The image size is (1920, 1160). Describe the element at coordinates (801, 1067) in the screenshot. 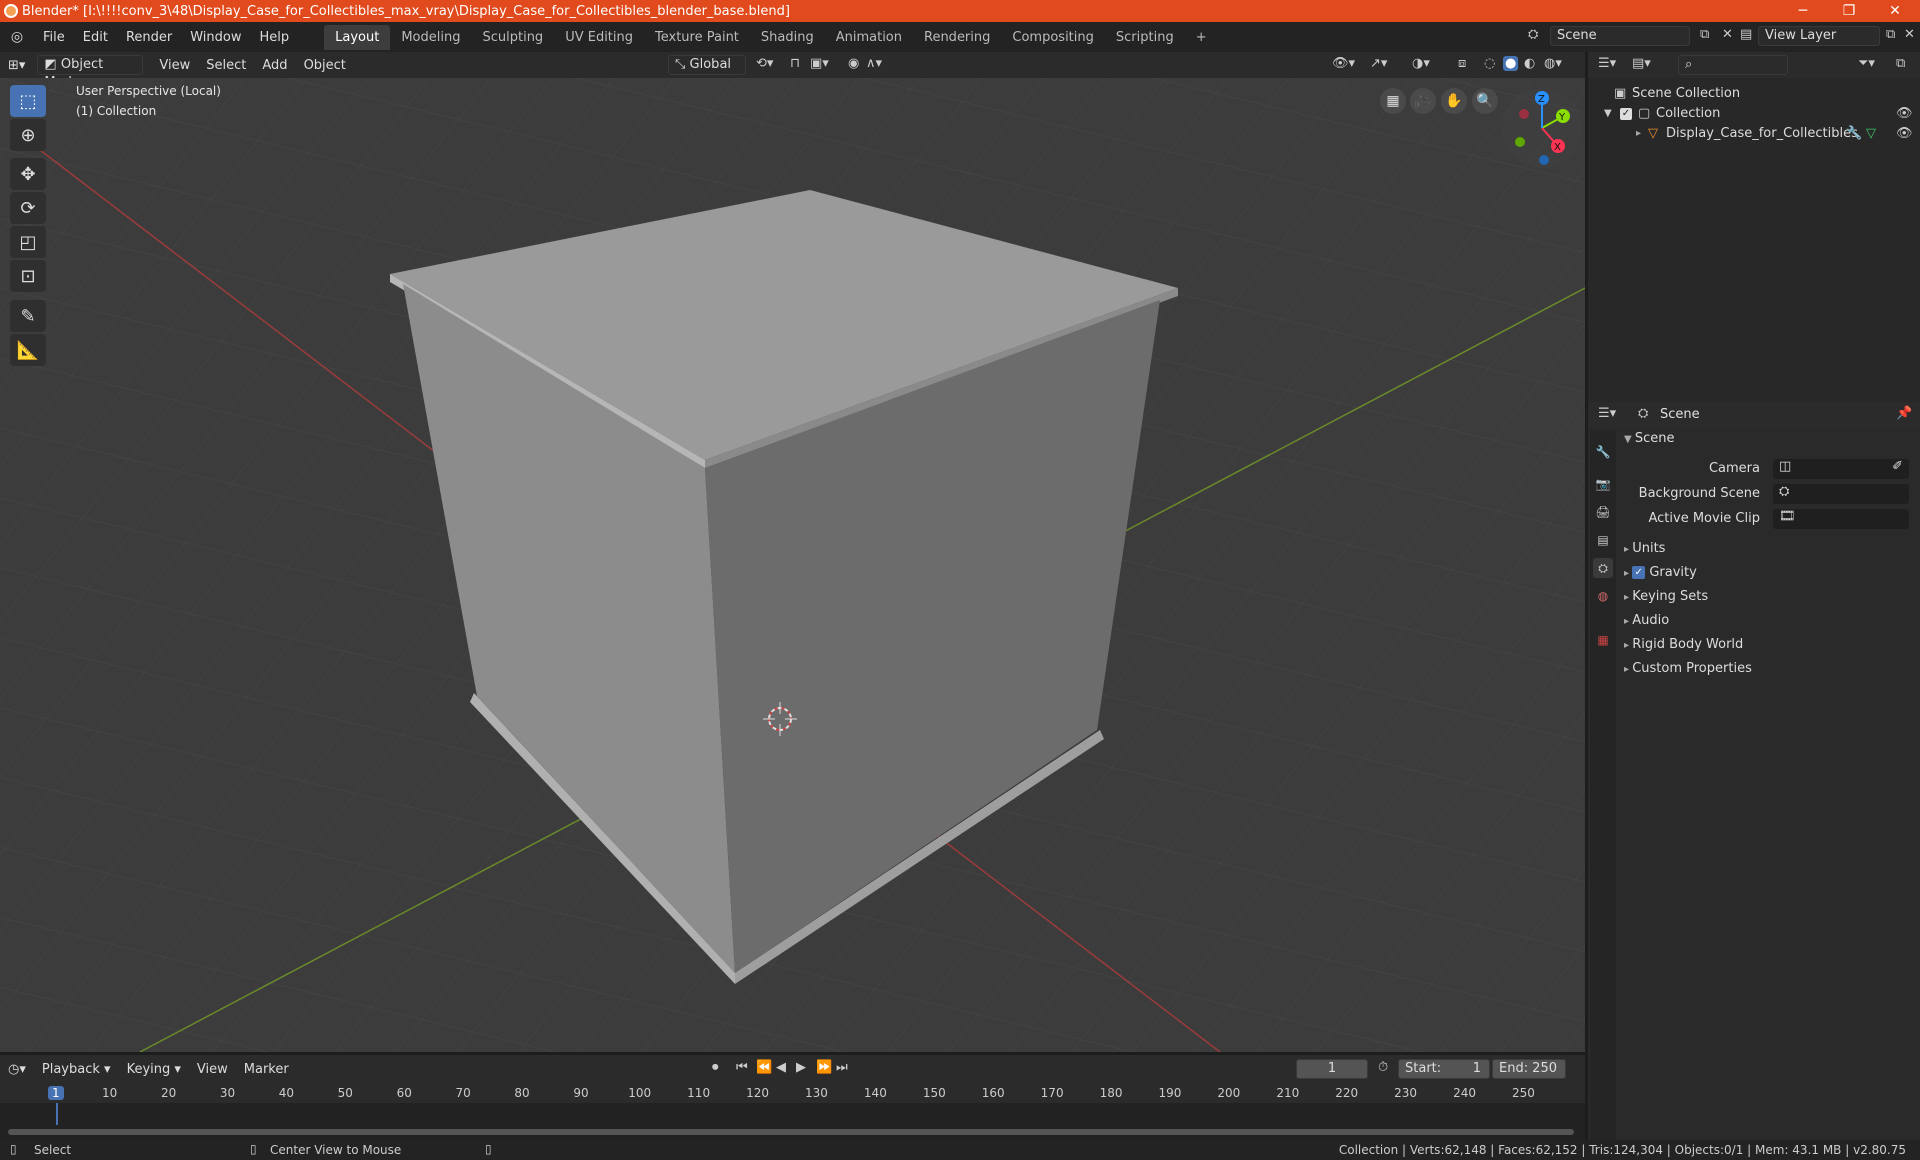

I see `play-icon: ▶` at that location.